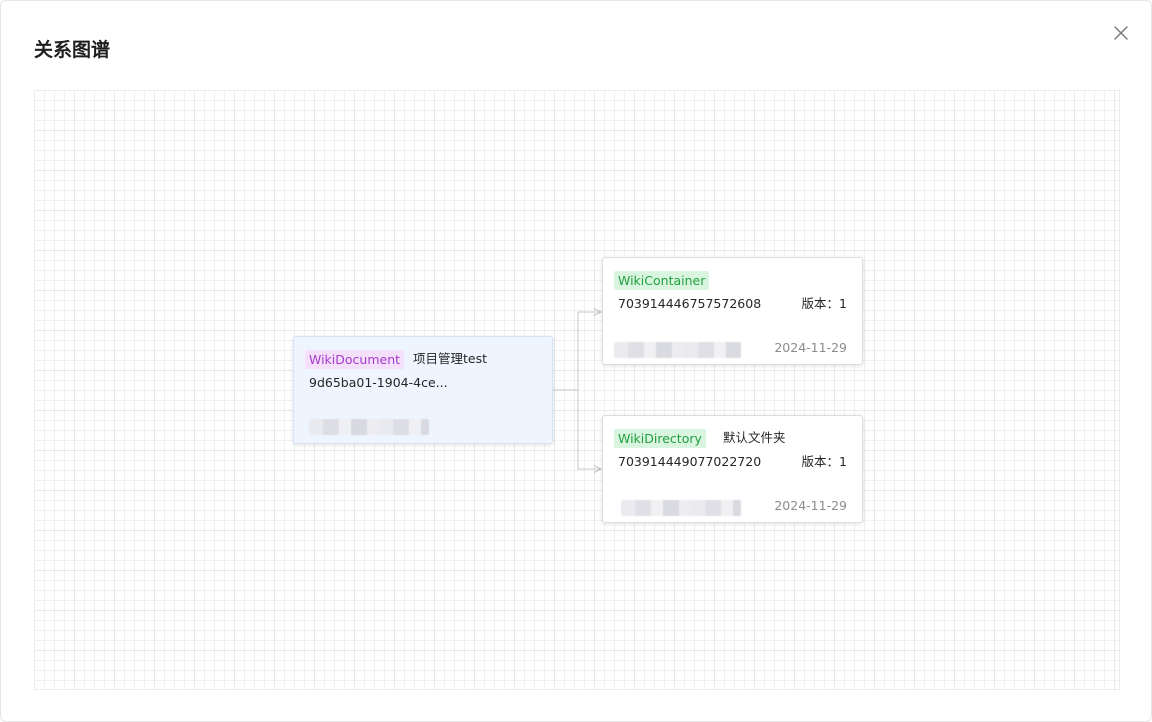  I want to click on edge-to-wikidirectory, so click(577, 429).